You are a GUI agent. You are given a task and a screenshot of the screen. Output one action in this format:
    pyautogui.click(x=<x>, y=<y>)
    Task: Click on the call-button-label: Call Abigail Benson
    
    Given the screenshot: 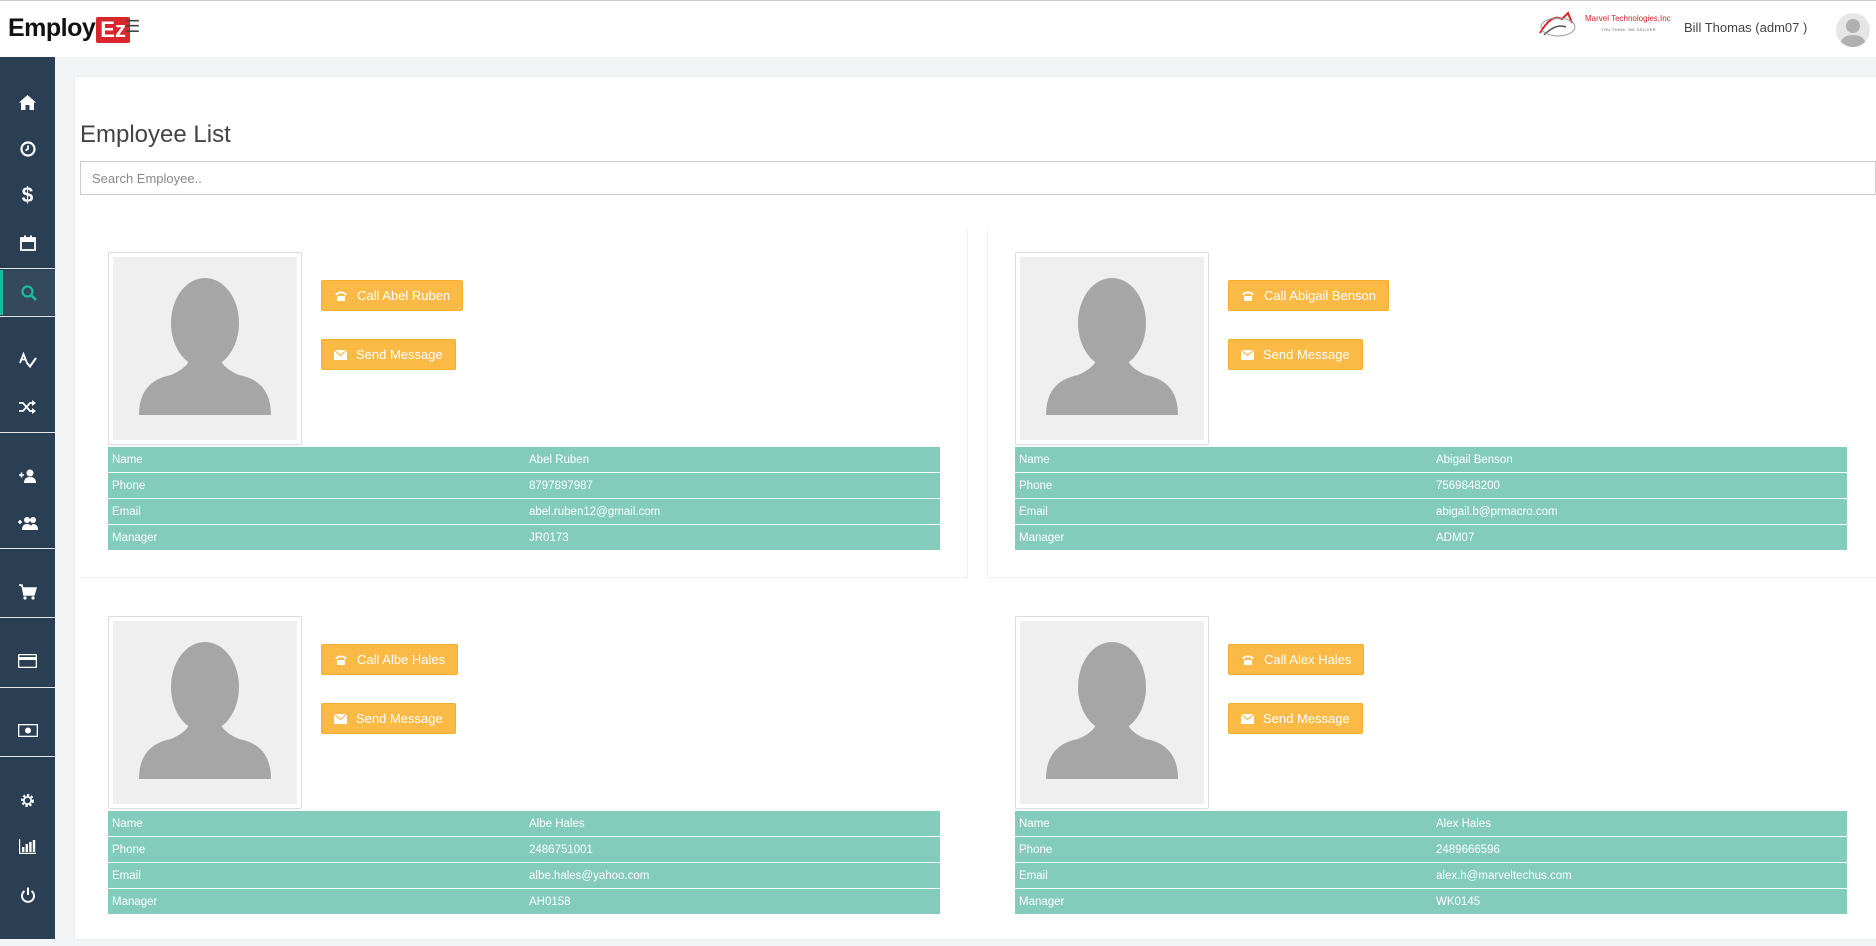 What is the action you would take?
    pyautogui.click(x=1320, y=295)
    